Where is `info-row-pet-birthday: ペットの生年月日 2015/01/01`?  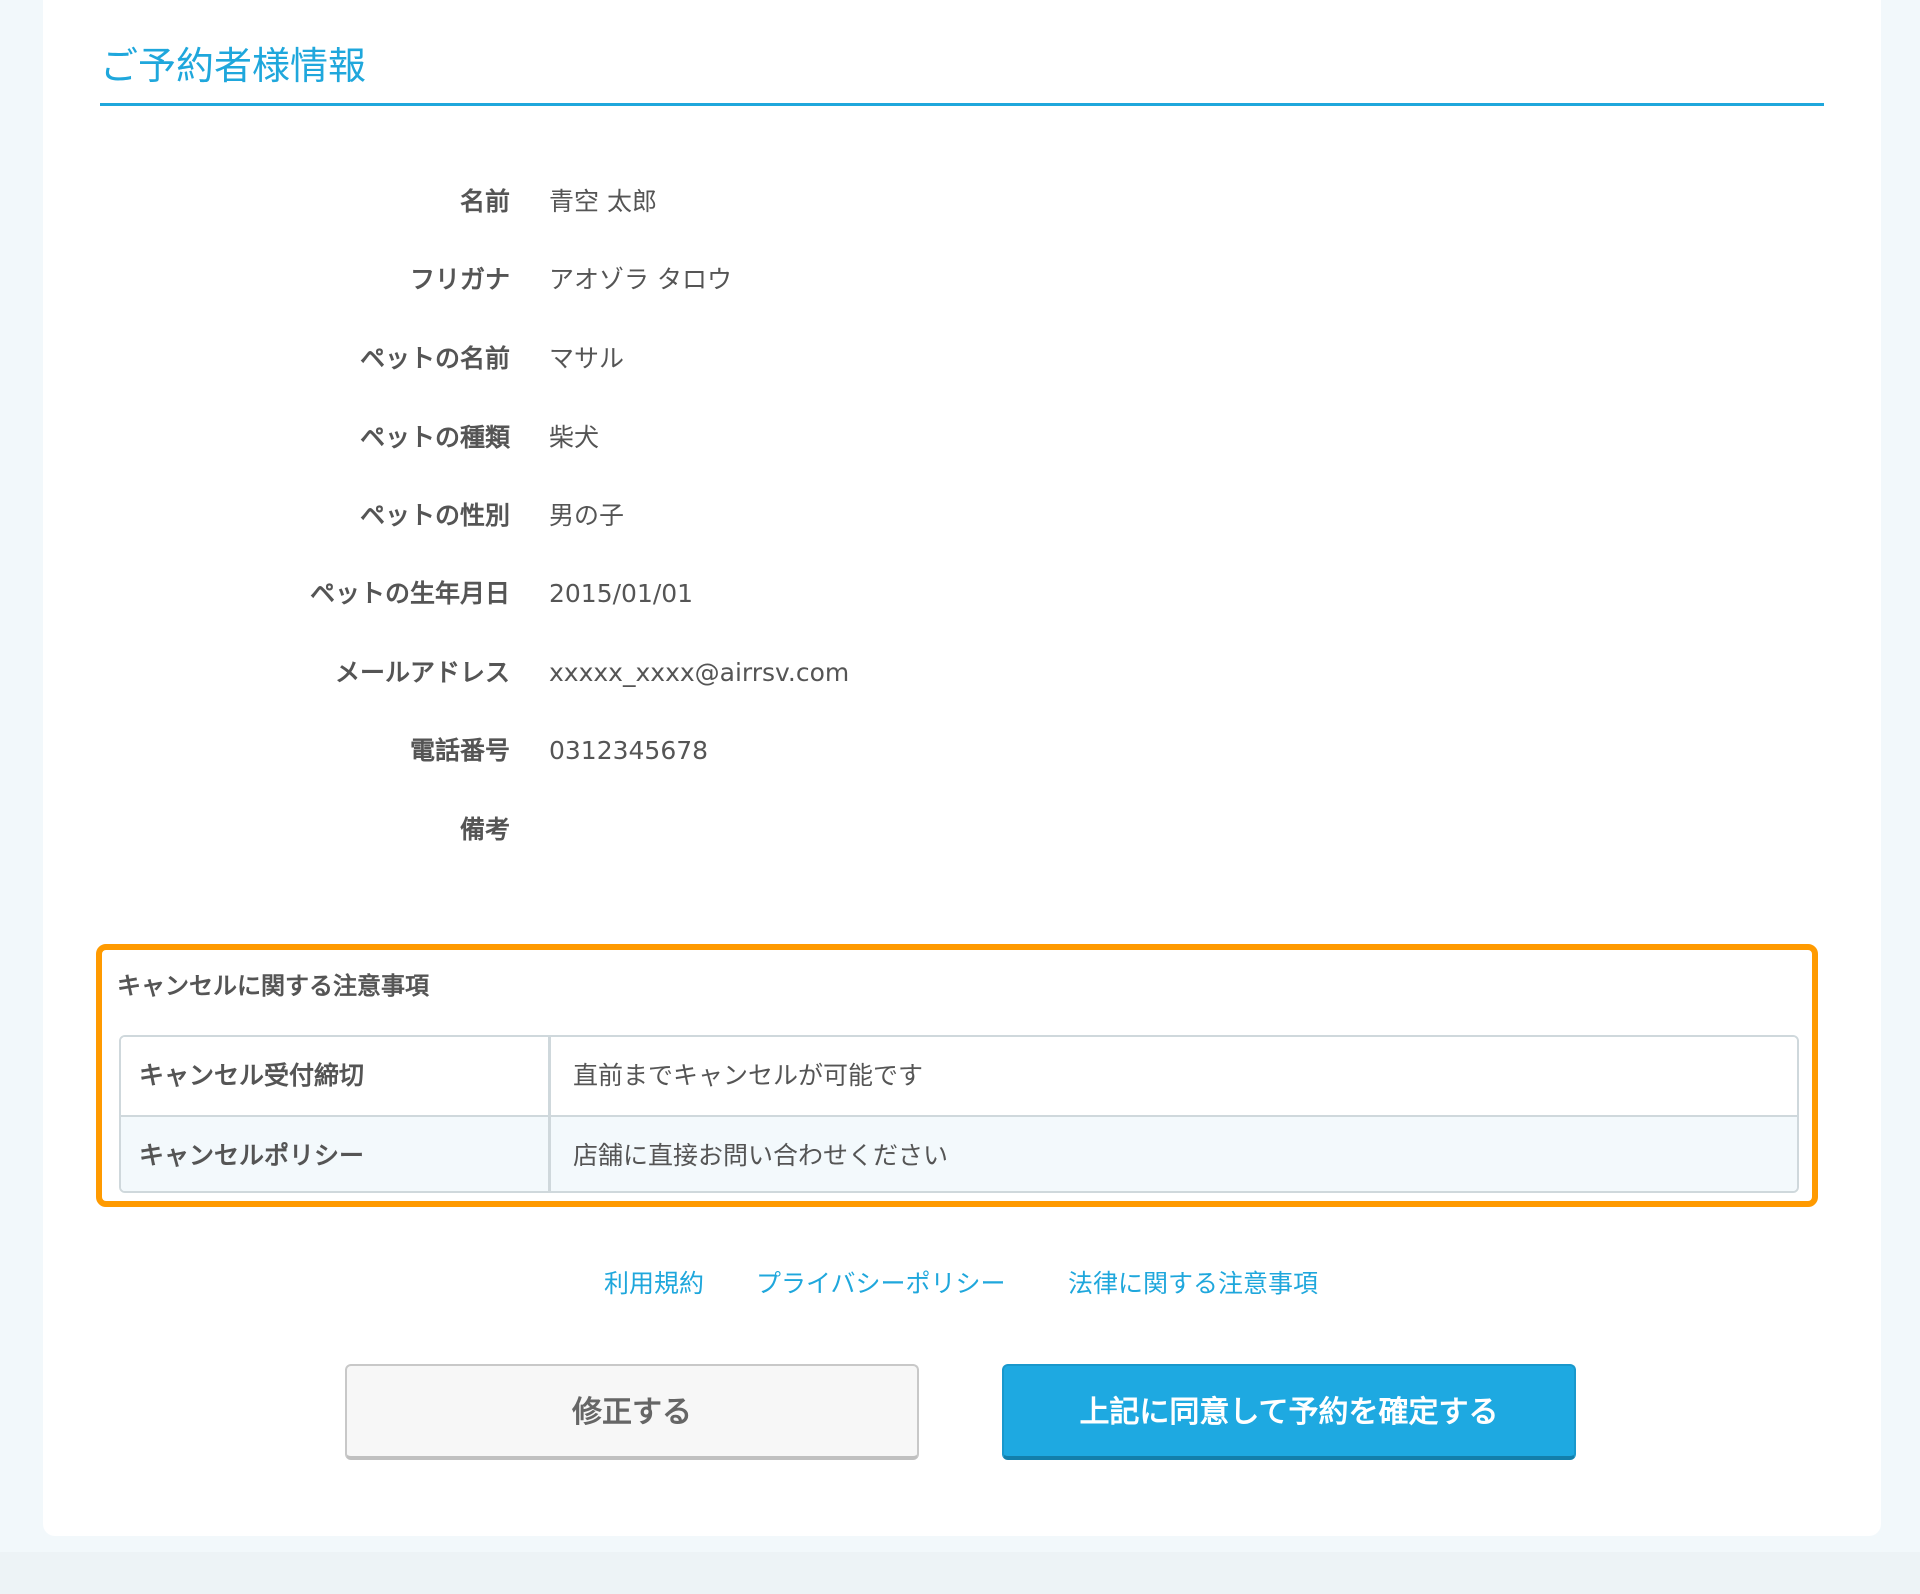
info-row-pet-birthday: ペットの生年月日 2015/01/01 is located at coordinates (800, 594).